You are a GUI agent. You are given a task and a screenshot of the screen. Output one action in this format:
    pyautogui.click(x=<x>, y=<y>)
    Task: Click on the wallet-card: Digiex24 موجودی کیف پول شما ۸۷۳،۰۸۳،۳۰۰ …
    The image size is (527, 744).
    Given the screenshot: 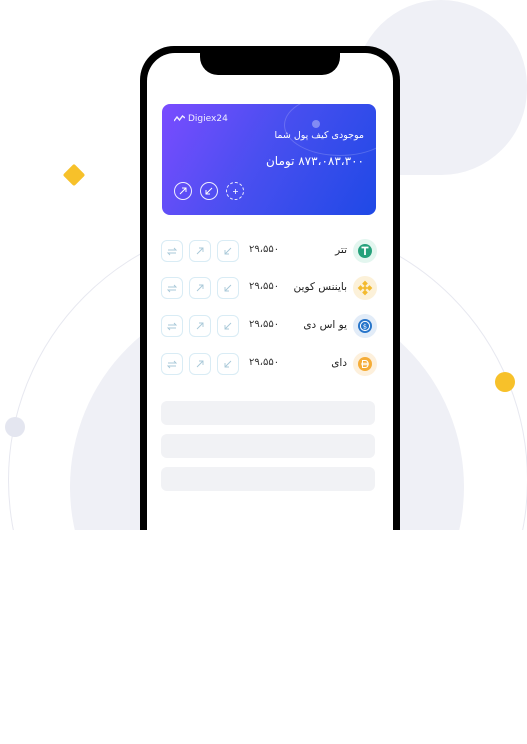 What is the action you would take?
    pyautogui.click(x=269, y=159)
    